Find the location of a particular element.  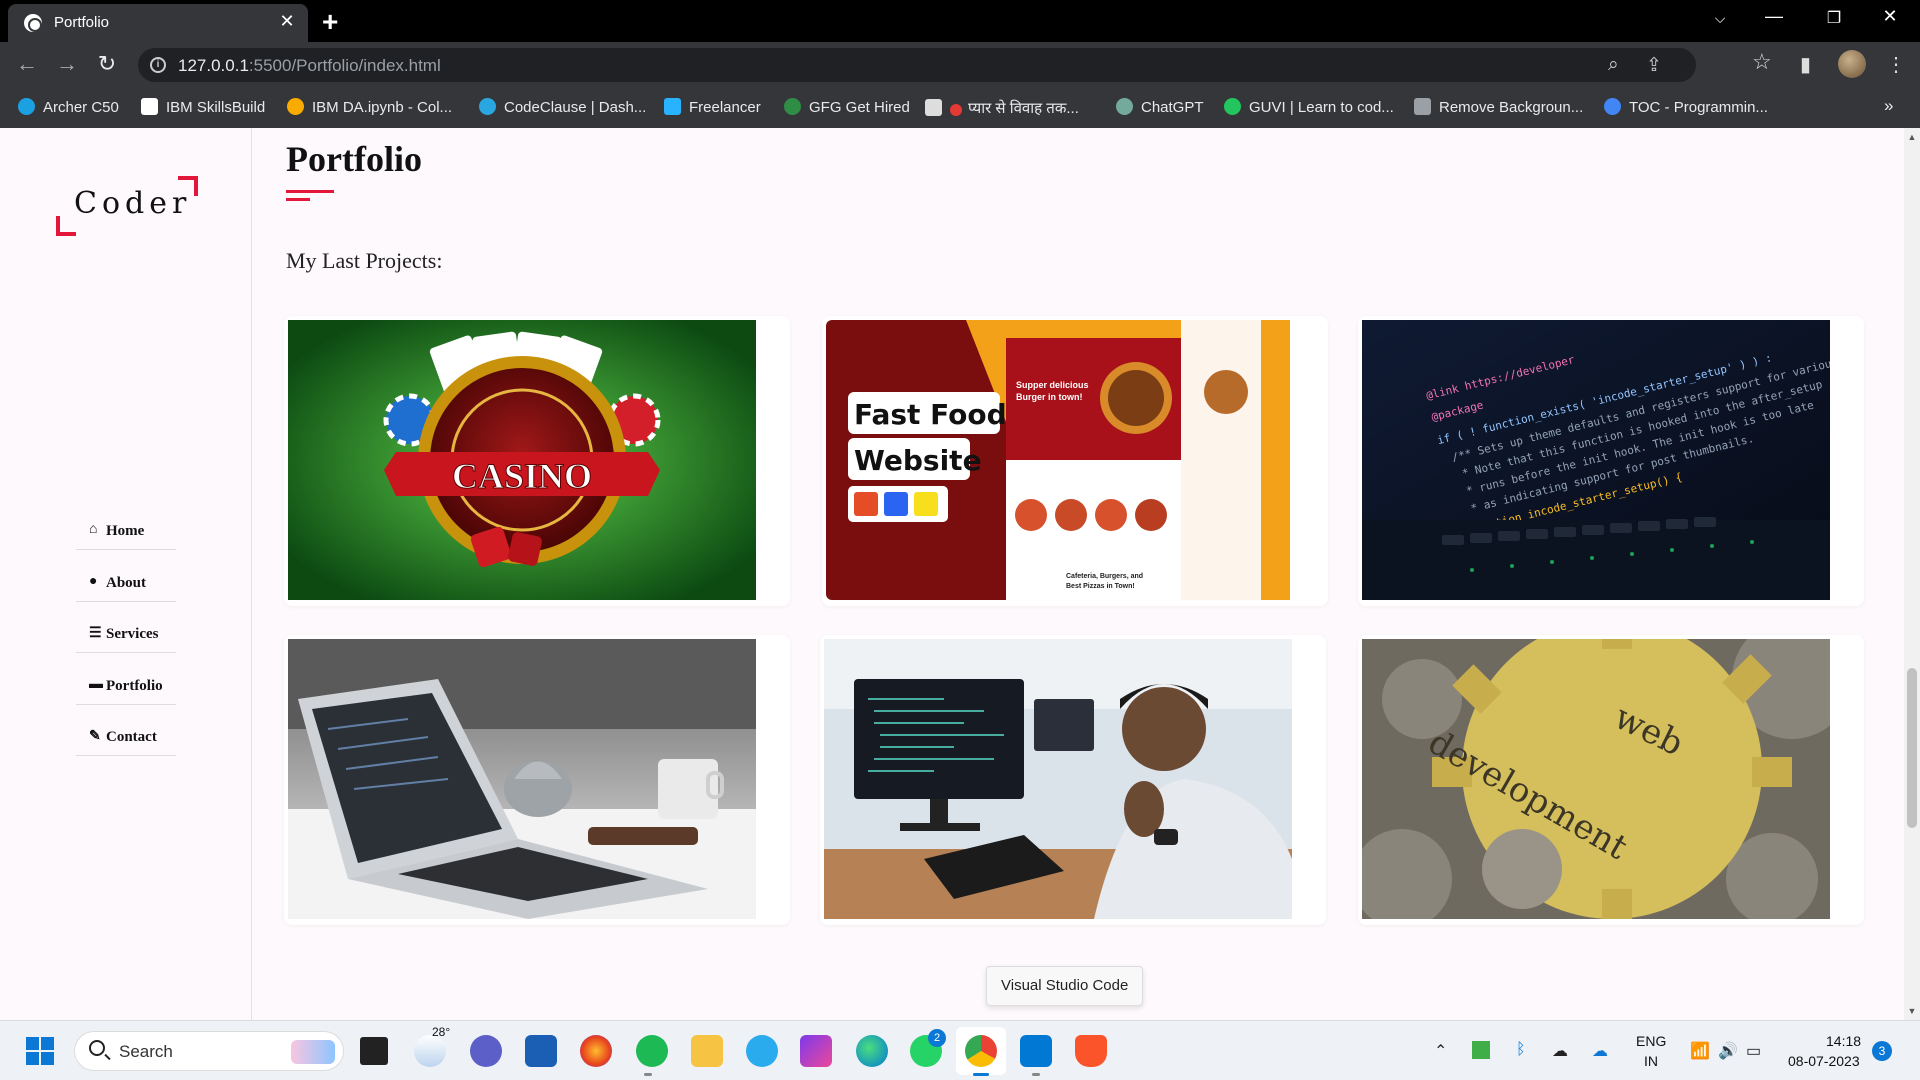

firefox-icon is located at coordinates (596, 1051).